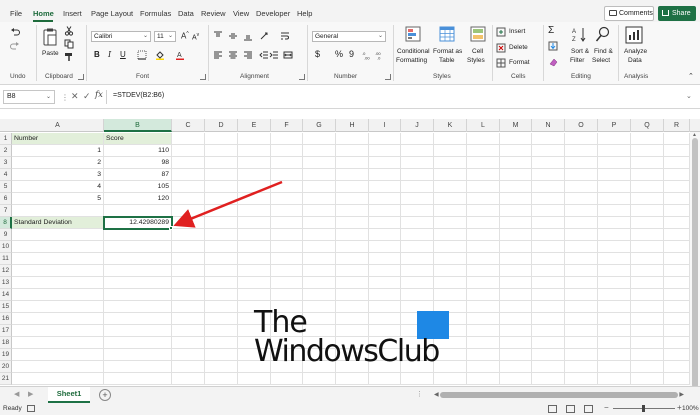 This screenshot has width=700, height=415. Describe the element at coordinates (581, 199) in the screenshot. I see `cell-o6` at that location.